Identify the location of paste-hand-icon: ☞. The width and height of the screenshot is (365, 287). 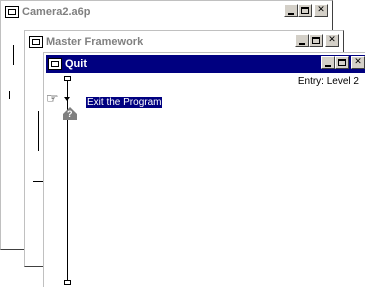
(52, 99).